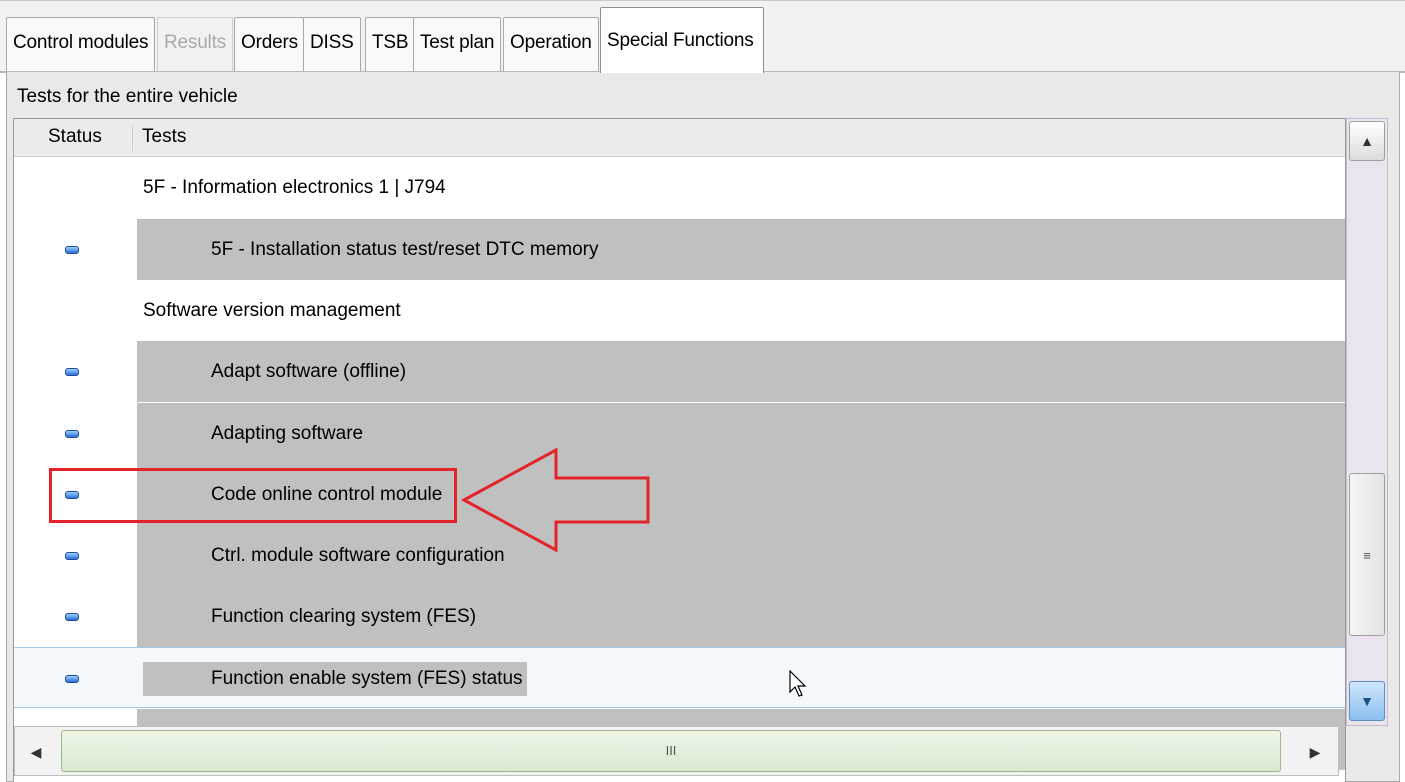 This screenshot has width=1405, height=782. I want to click on scroll-down-button: ▼, so click(1367, 701).